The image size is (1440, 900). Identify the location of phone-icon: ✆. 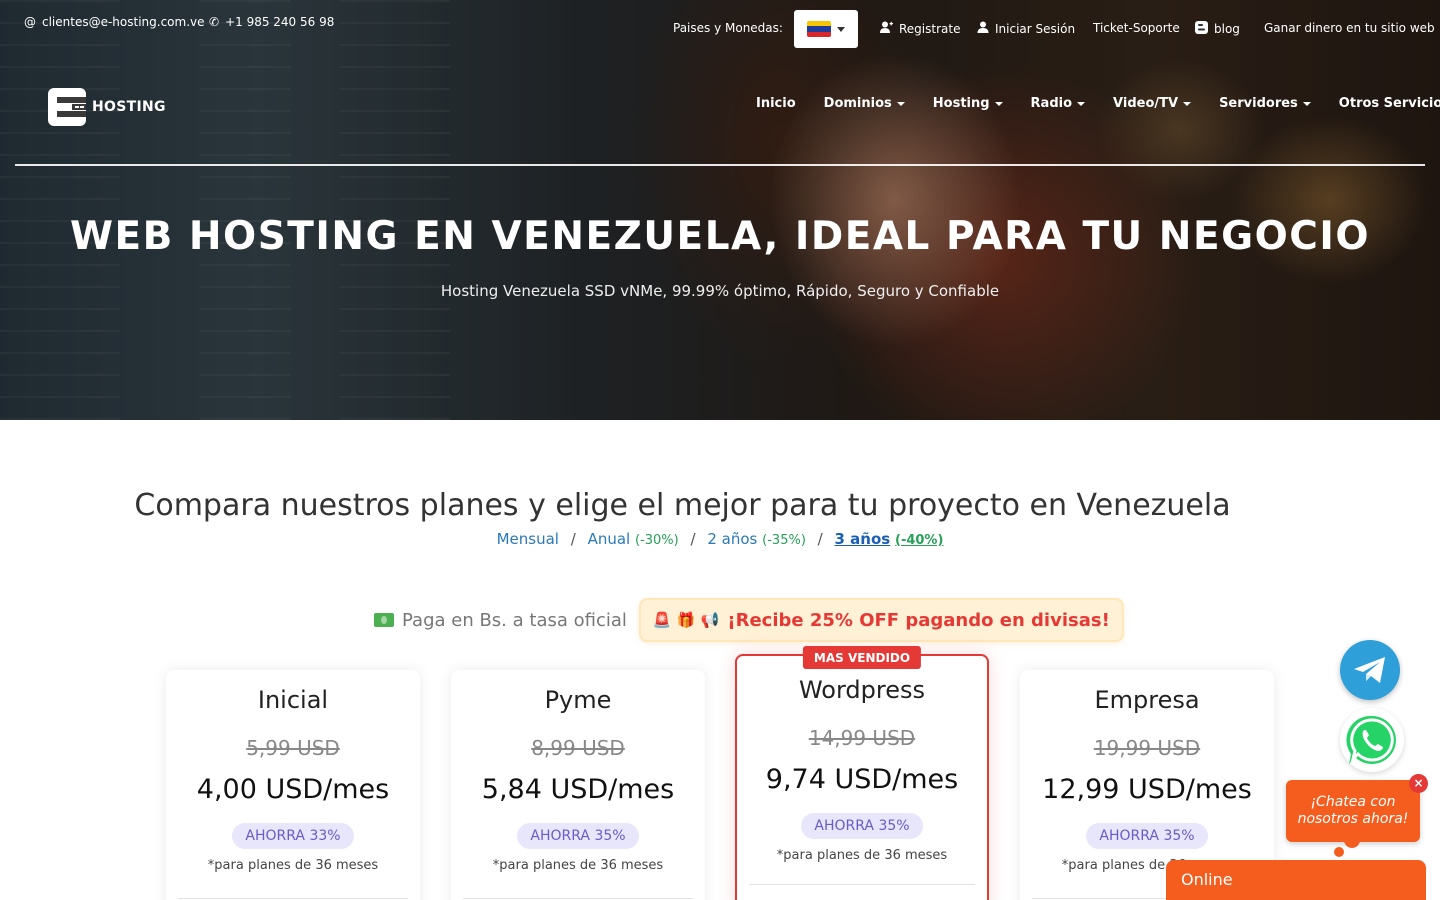
(214, 22).